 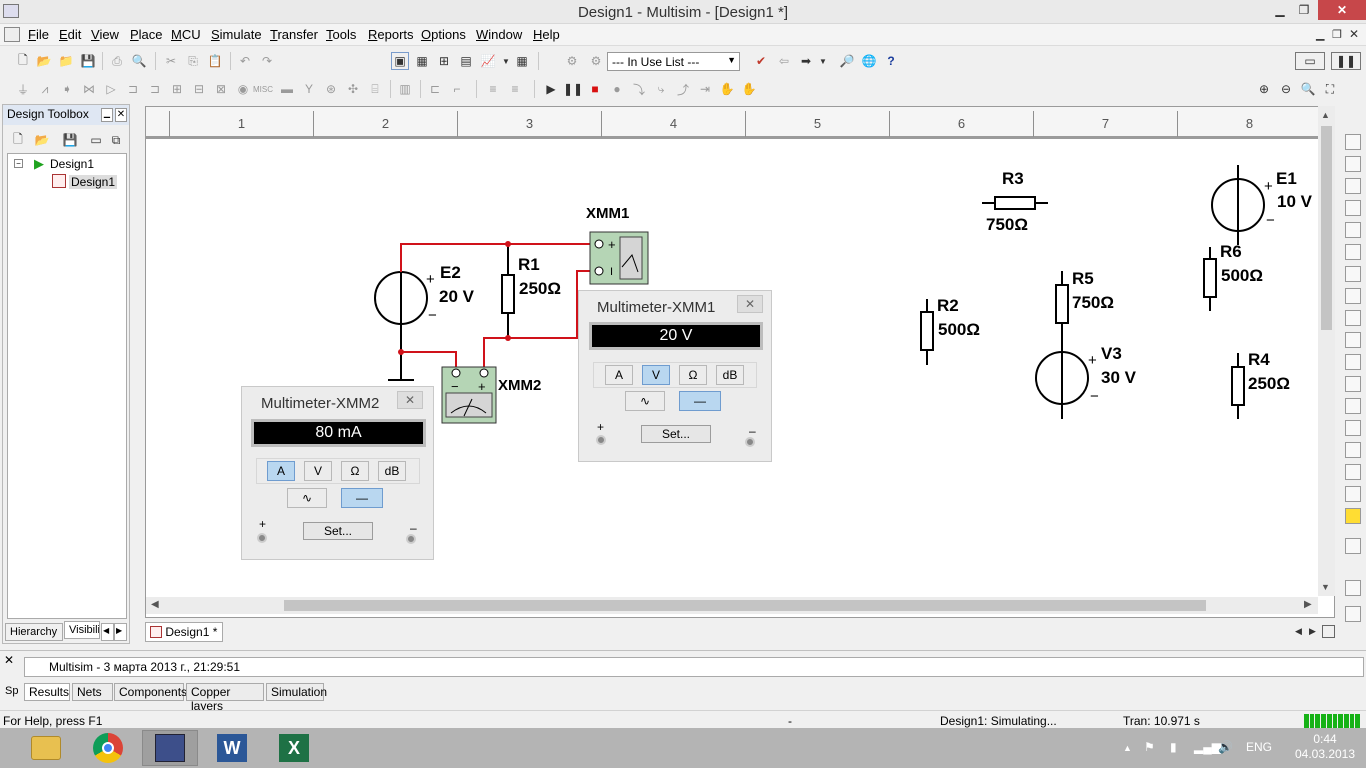 What do you see at coordinates (869, 61) in the screenshot?
I see `globe-icon: 🌐` at bounding box center [869, 61].